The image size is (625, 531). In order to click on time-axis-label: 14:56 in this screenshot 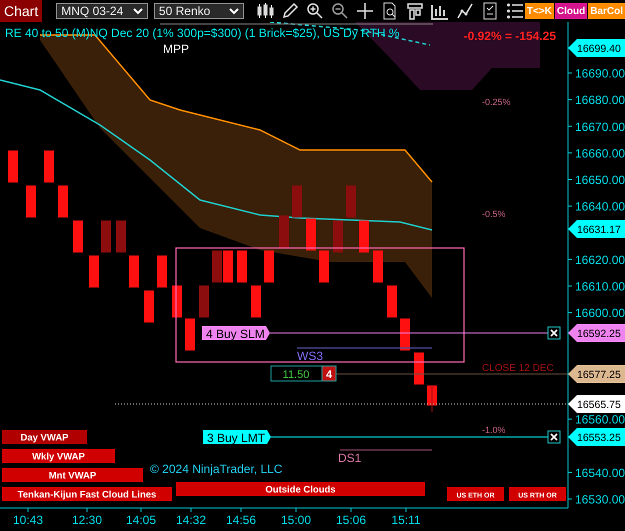, I will do `click(241, 520)`.